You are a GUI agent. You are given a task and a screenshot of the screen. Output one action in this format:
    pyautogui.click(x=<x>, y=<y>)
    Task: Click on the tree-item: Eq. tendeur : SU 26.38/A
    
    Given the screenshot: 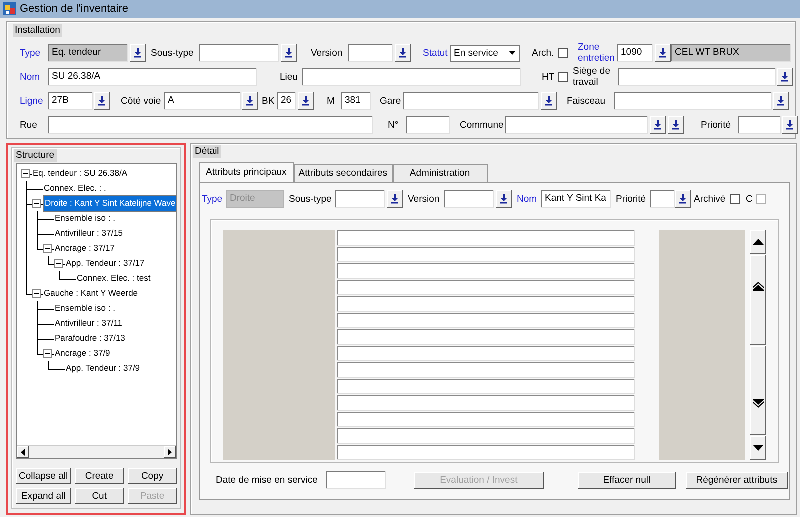 What is the action you would take?
    pyautogui.click(x=80, y=173)
    